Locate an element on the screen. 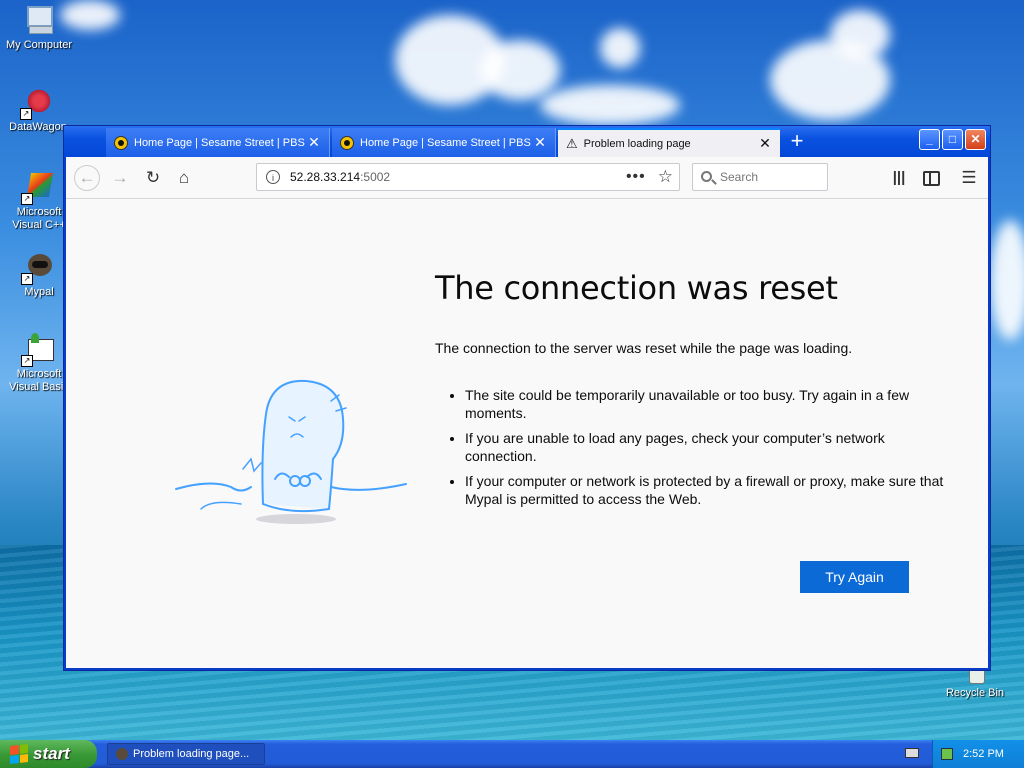 This screenshot has width=1024, height=768. maximize-button: □ is located at coordinates (952, 139).